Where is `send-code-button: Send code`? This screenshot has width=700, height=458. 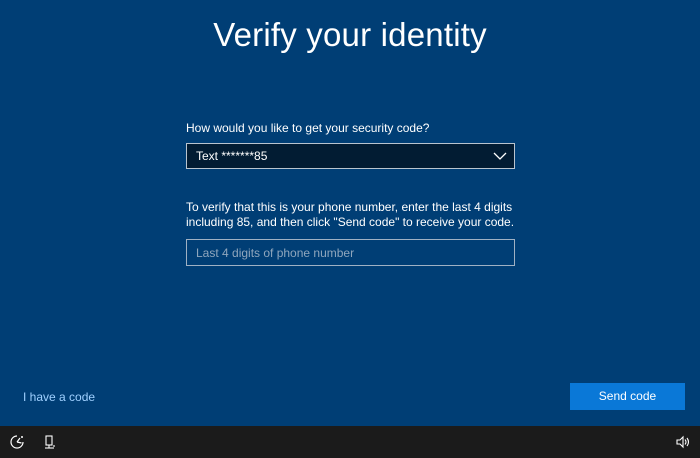 send-code-button: Send code is located at coordinates (627, 396).